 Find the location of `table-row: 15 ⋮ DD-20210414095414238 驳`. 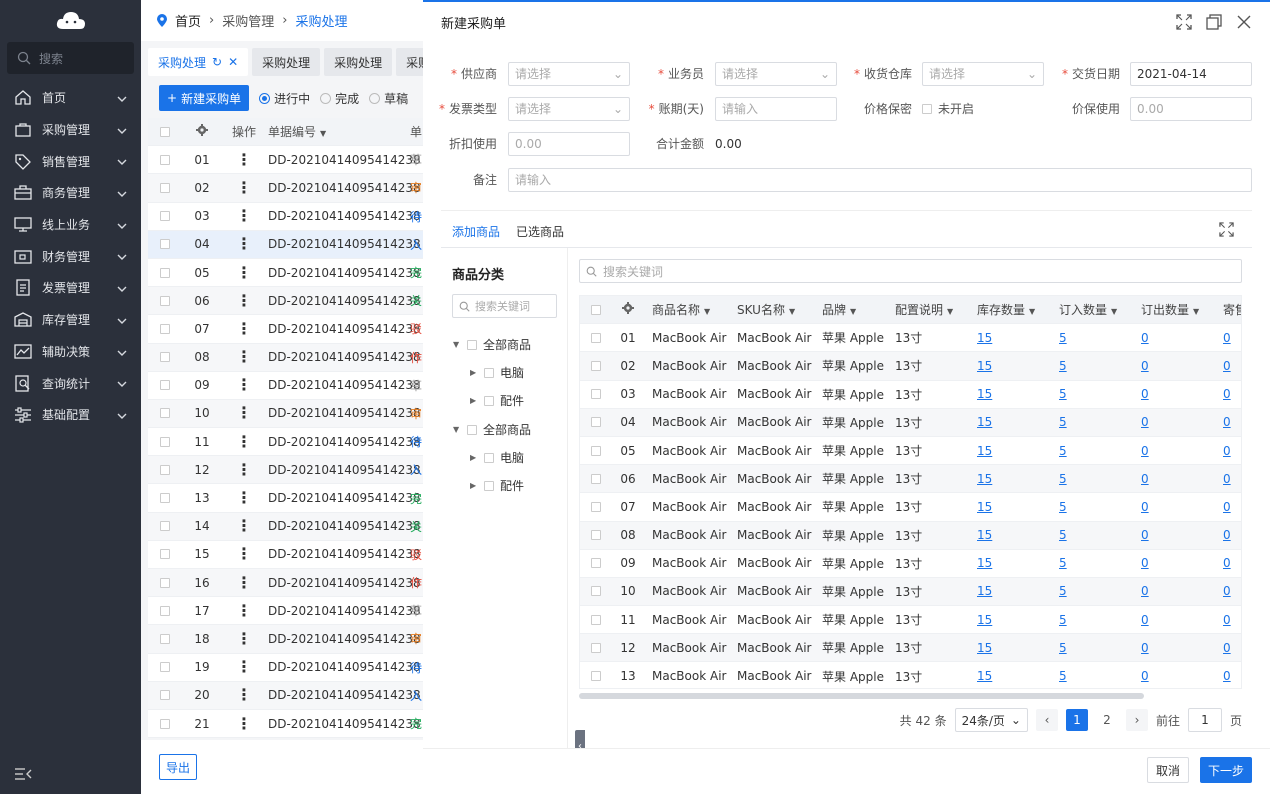

table-row: 15 ⋮ DD-20210414095414238 驳 is located at coordinates (285, 555).